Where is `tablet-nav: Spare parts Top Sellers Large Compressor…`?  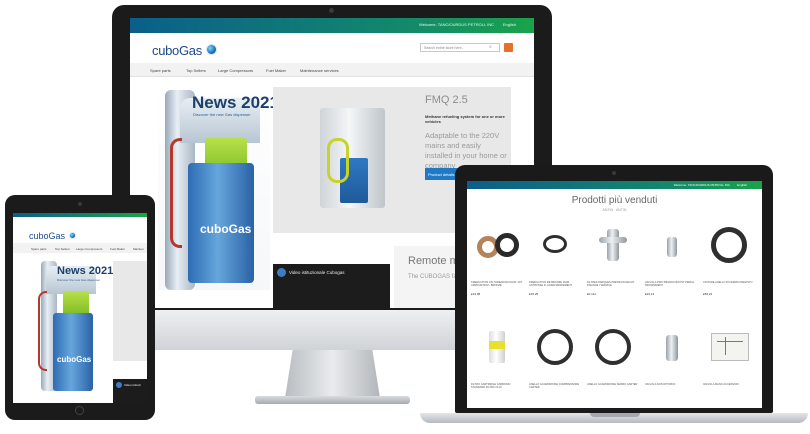
tablet-nav: Spare parts Top Sellers Large Compressor… is located at coordinates (80, 248).